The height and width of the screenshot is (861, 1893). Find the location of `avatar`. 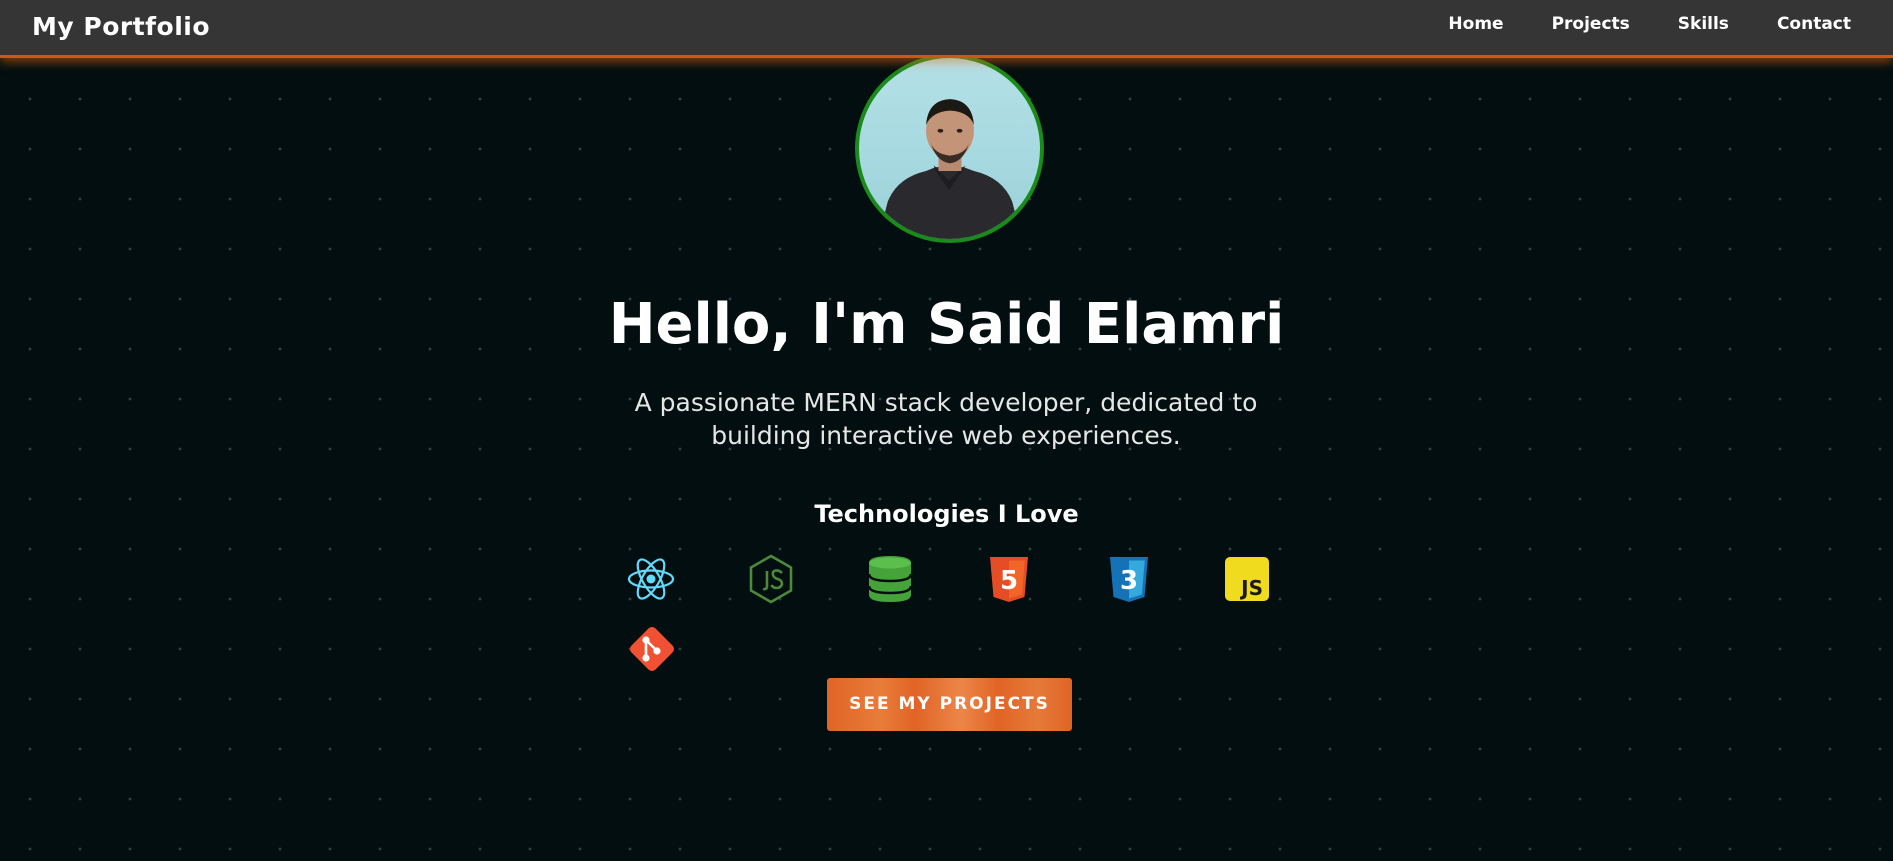

avatar is located at coordinates (949, 148).